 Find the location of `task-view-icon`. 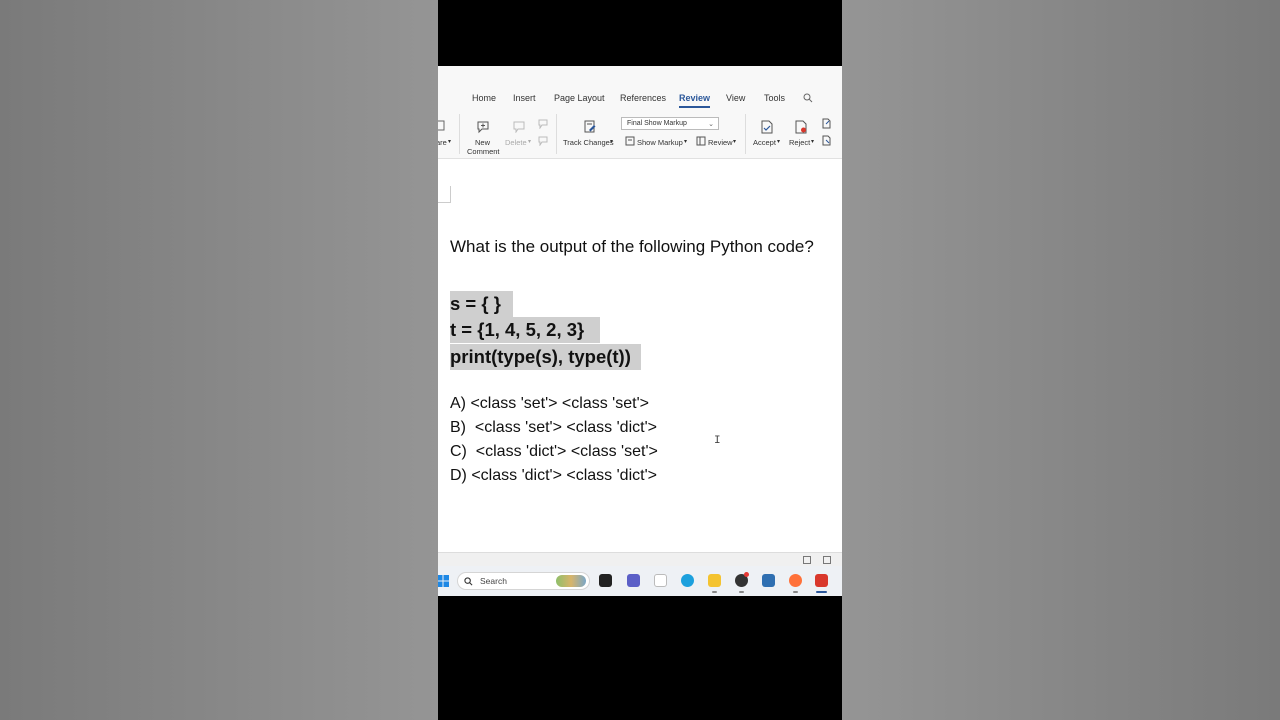

task-view-icon is located at coordinates (605, 580).